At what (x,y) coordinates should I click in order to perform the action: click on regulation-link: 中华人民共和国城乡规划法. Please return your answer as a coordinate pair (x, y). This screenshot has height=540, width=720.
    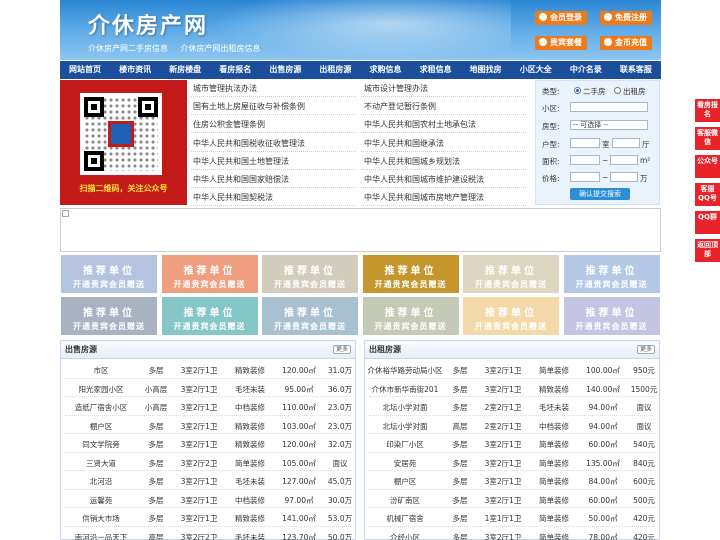
    Looking at the image, I should click on (412, 161).